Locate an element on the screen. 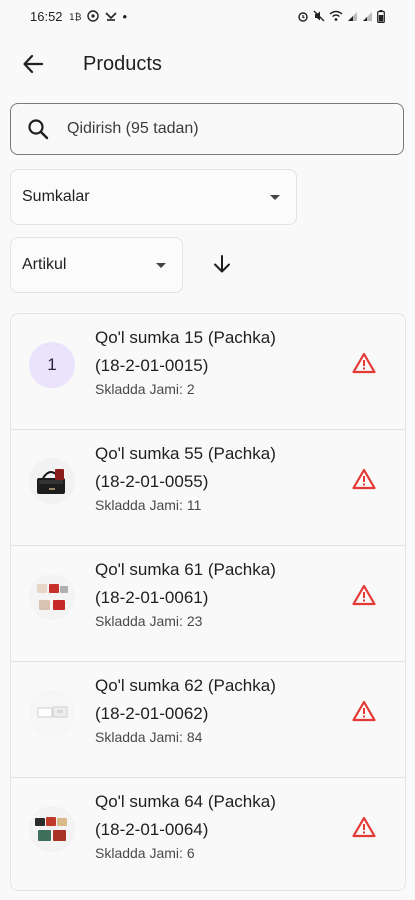 The image size is (415, 900). missed-call-icon is located at coordinates (110, 16).